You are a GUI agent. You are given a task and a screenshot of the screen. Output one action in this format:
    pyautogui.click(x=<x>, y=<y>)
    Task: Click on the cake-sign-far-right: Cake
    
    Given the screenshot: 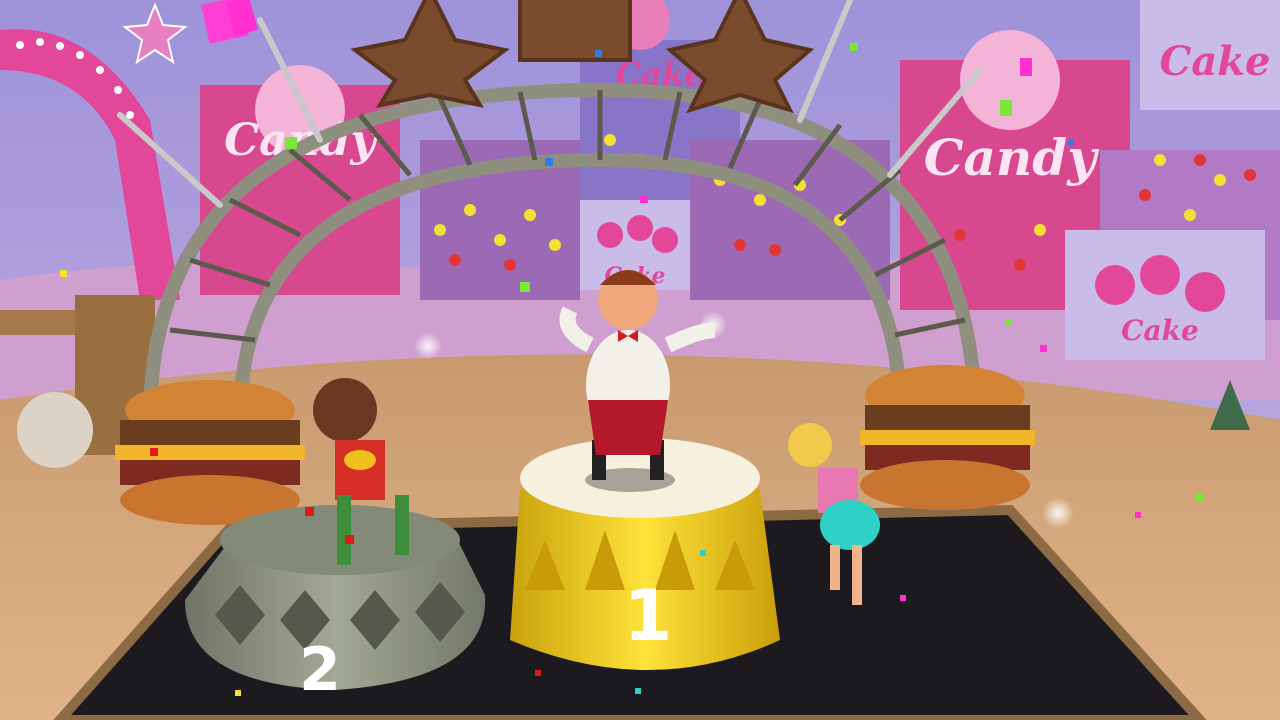 What is the action you would take?
    pyautogui.click(x=1215, y=61)
    